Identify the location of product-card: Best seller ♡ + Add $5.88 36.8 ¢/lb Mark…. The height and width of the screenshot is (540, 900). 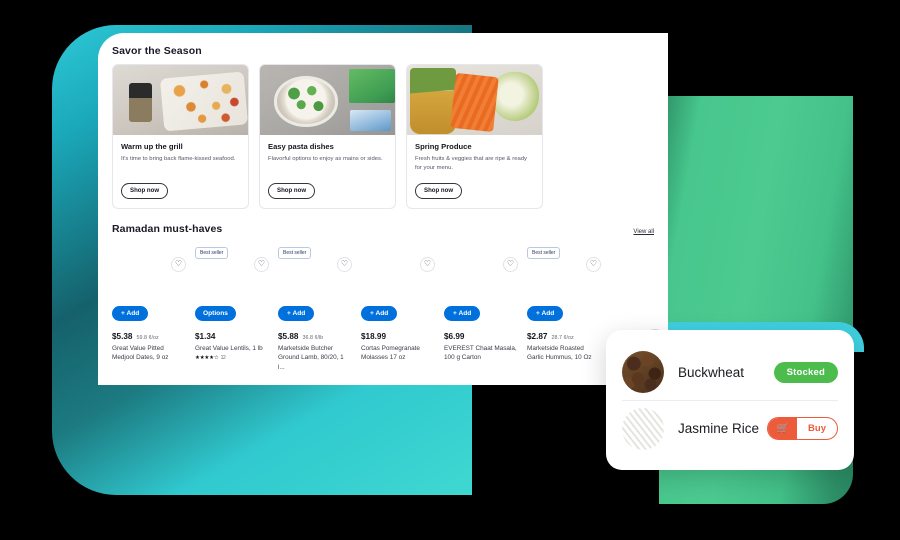
(315, 307).